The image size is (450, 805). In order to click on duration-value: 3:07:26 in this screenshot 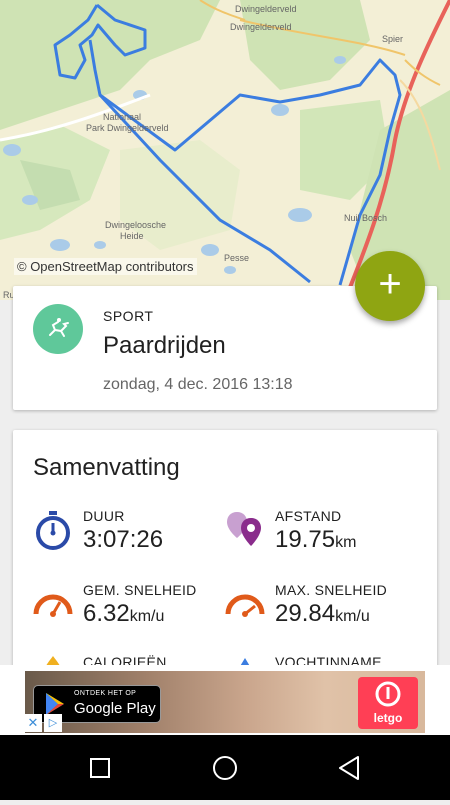, I will do `click(123, 539)`.